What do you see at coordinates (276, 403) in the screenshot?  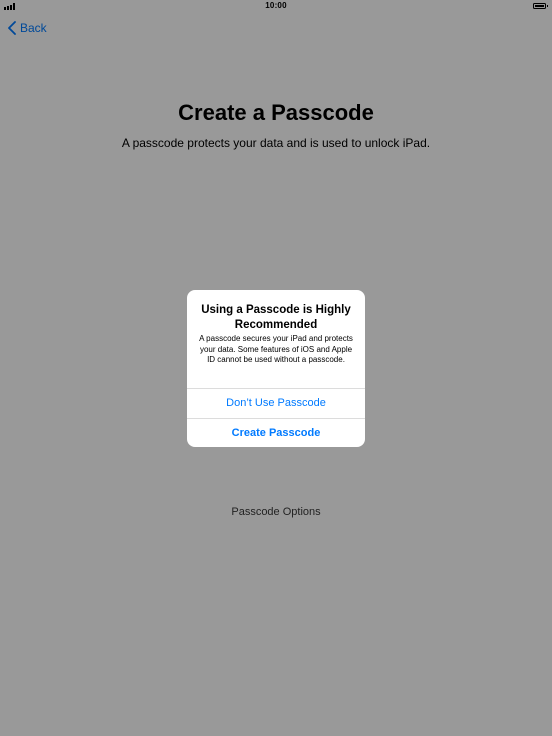 I see `dont-use-passcode-button: Don’t Use Passcode` at bounding box center [276, 403].